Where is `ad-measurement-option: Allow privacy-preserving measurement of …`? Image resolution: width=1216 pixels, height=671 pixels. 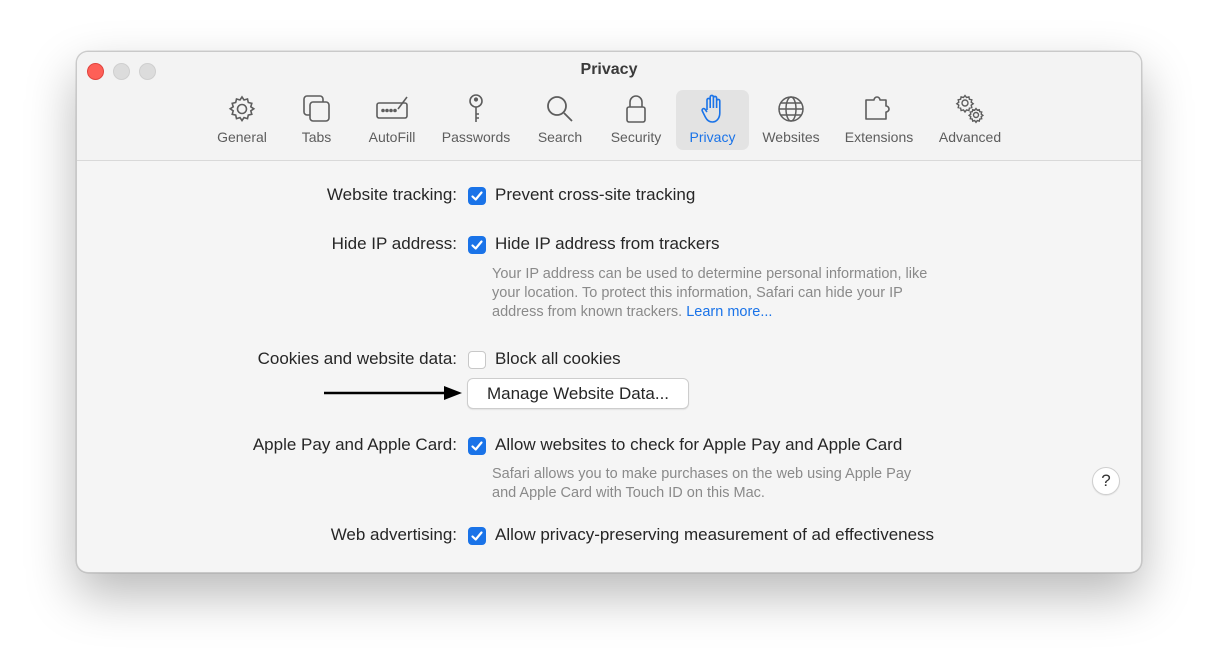
ad-measurement-option: Allow privacy-preserving measurement of … is located at coordinates (714, 535).